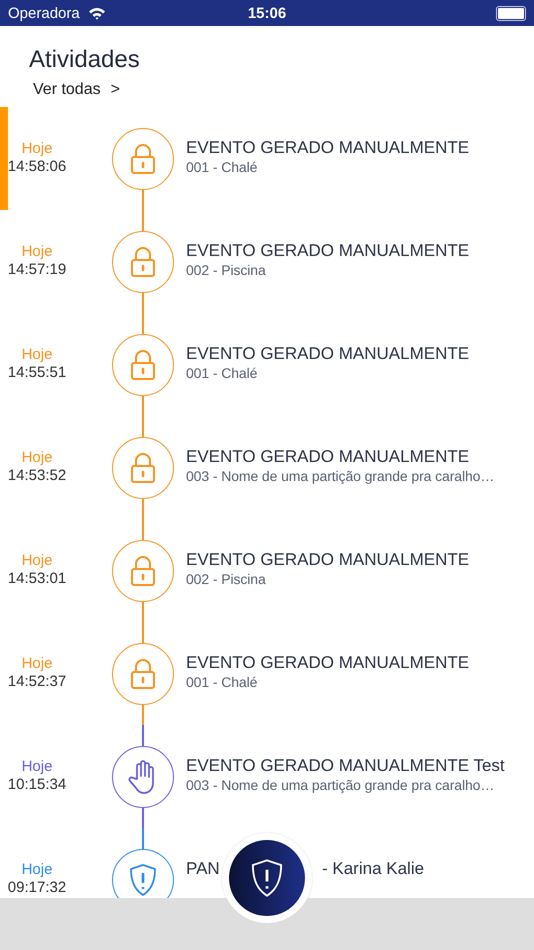 The width and height of the screenshot is (534, 950). Describe the element at coordinates (37, 888) in the screenshot. I see `event-time: 09:17:32` at that location.